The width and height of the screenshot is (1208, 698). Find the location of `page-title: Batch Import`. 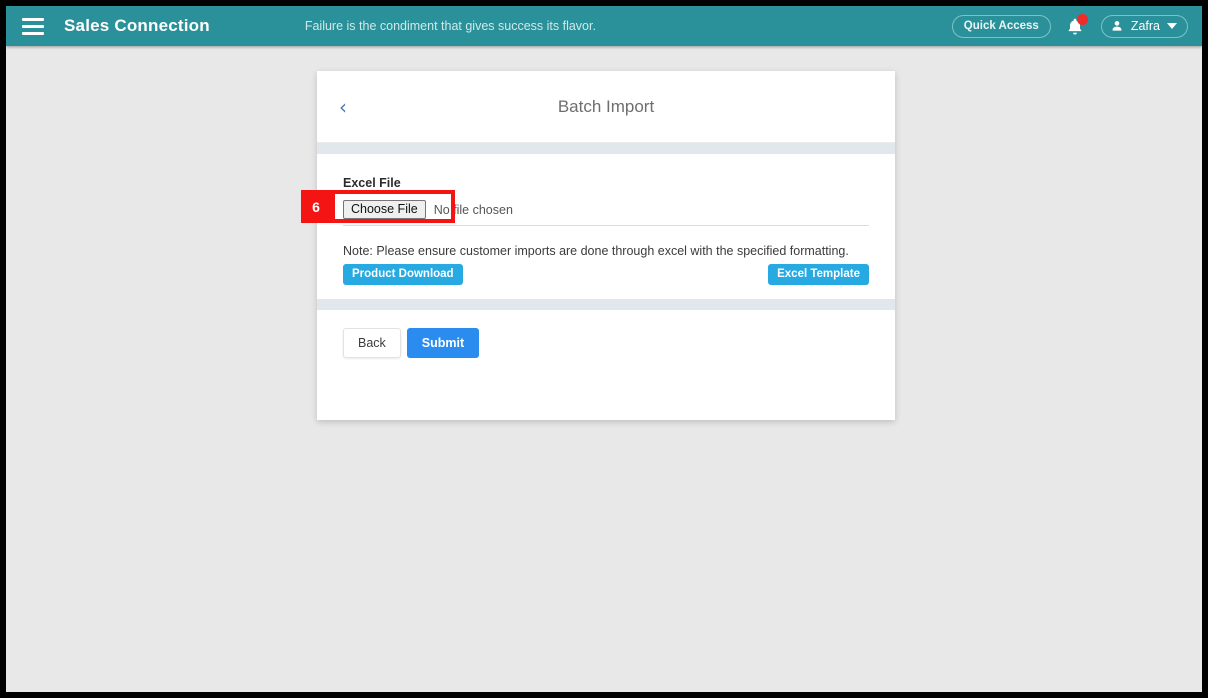

page-title: Batch Import is located at coordinates (606, 106).